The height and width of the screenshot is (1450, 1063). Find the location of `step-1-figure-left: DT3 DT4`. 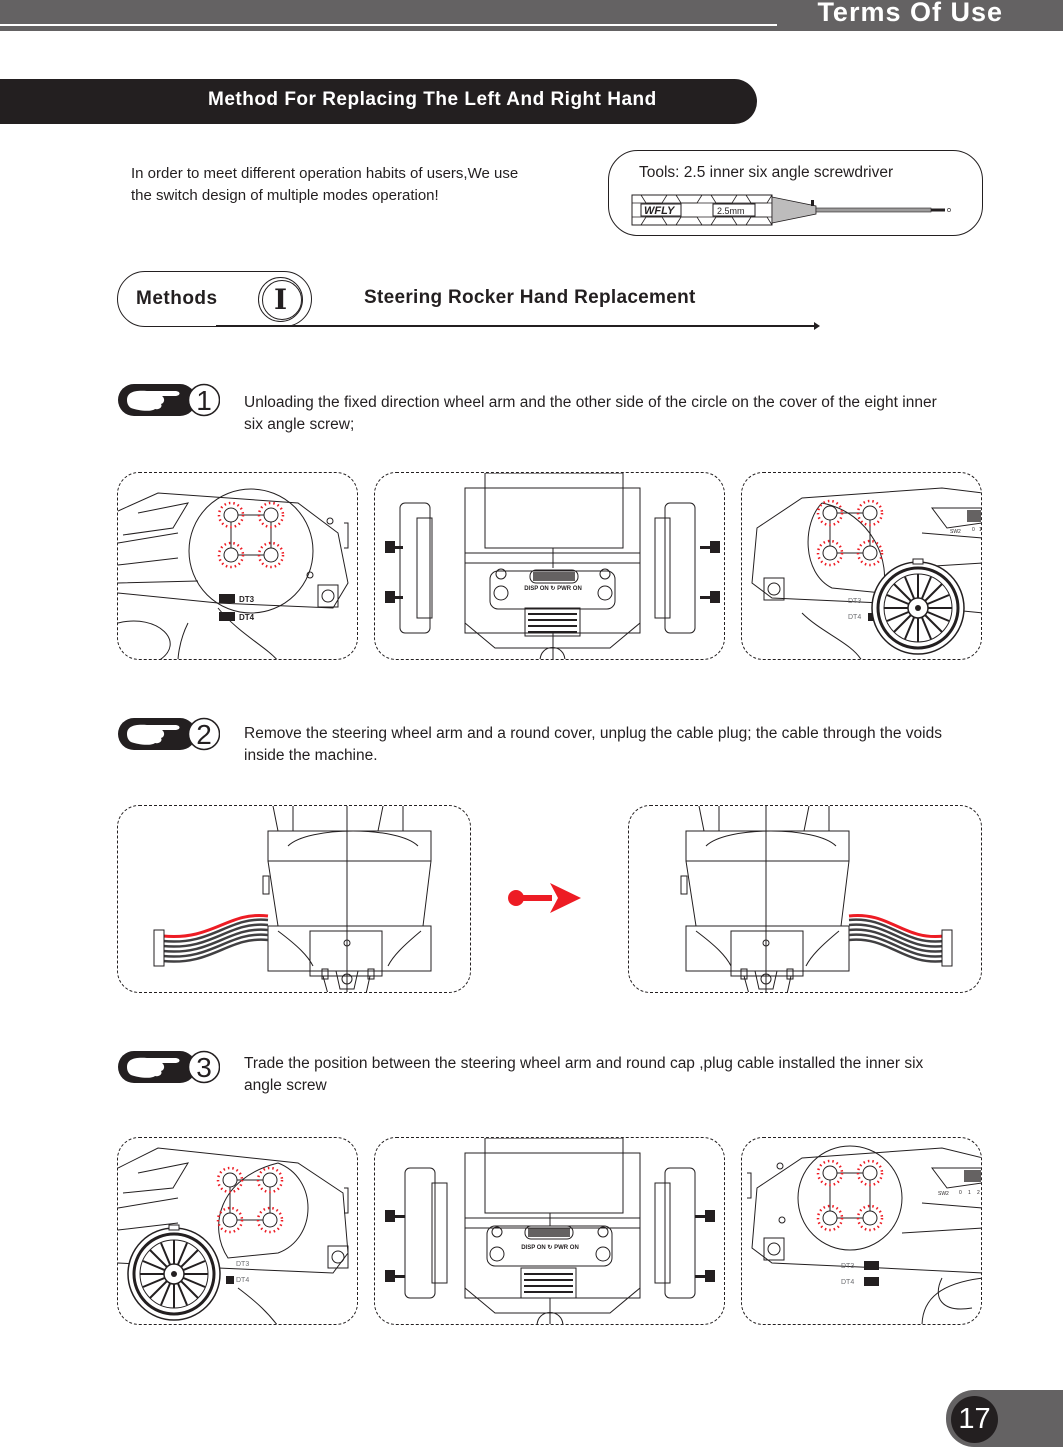

step-1-figure-left: DT3 DT4 is located at coordinates (237, 566).